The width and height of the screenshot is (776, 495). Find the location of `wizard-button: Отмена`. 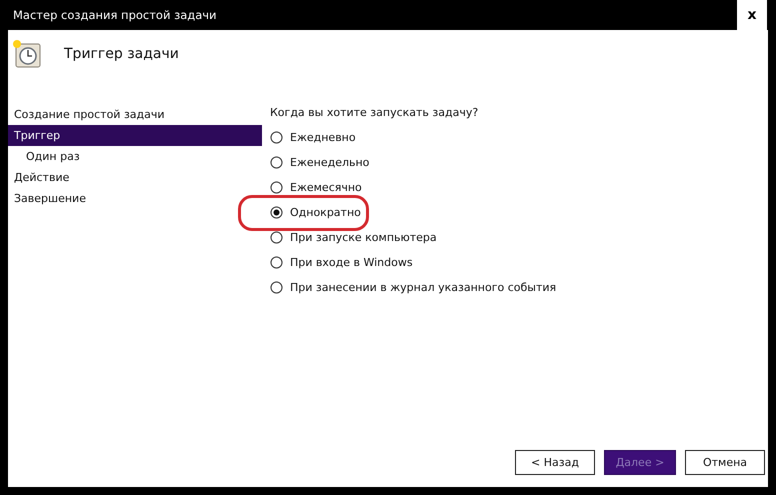

wizard-button: Отмена is located at coordinates (725, 462).